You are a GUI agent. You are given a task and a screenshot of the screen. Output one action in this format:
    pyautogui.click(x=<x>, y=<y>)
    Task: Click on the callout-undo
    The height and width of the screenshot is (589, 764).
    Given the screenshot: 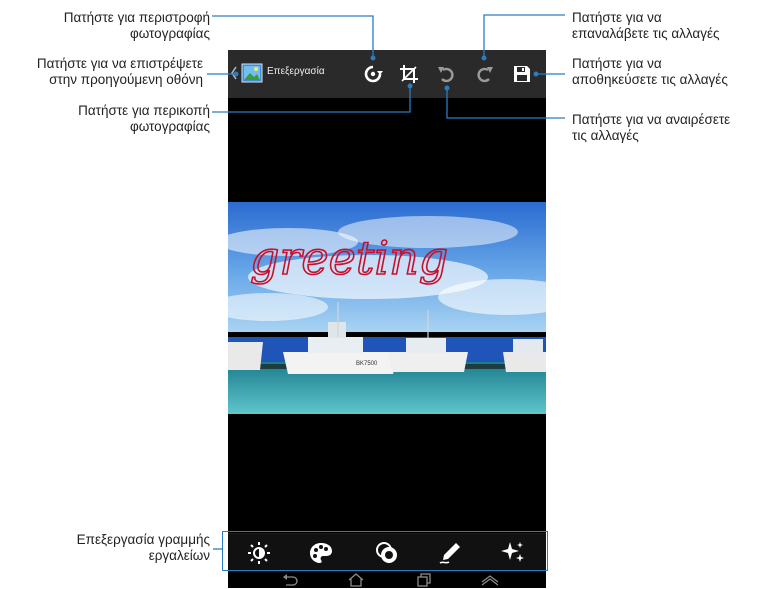 What is the action you would take?
    pyautogui.click(x=505, y=103)
    